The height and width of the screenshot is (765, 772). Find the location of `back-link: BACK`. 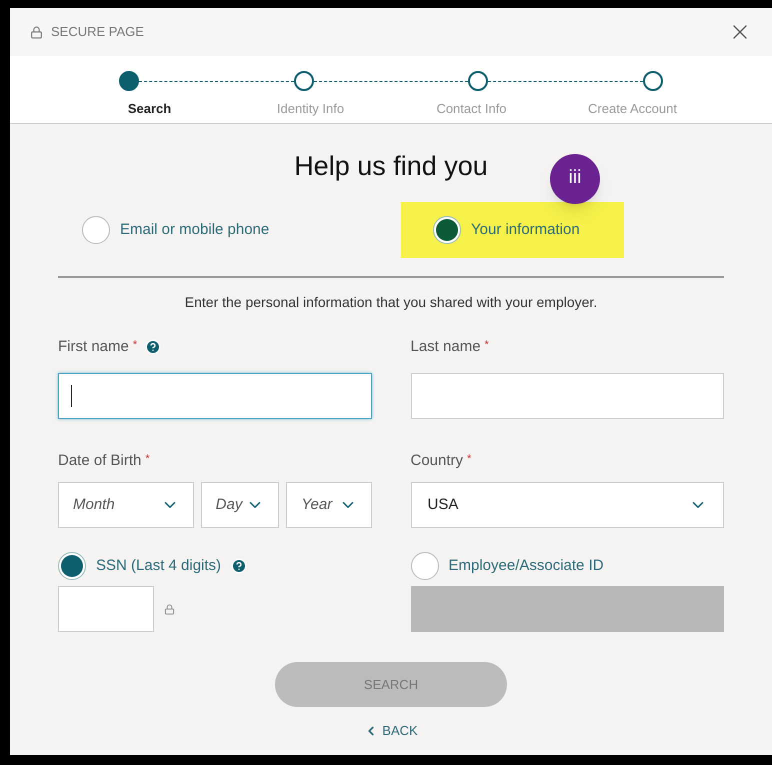

back-link: BACK is located at coordinates (391, 730).